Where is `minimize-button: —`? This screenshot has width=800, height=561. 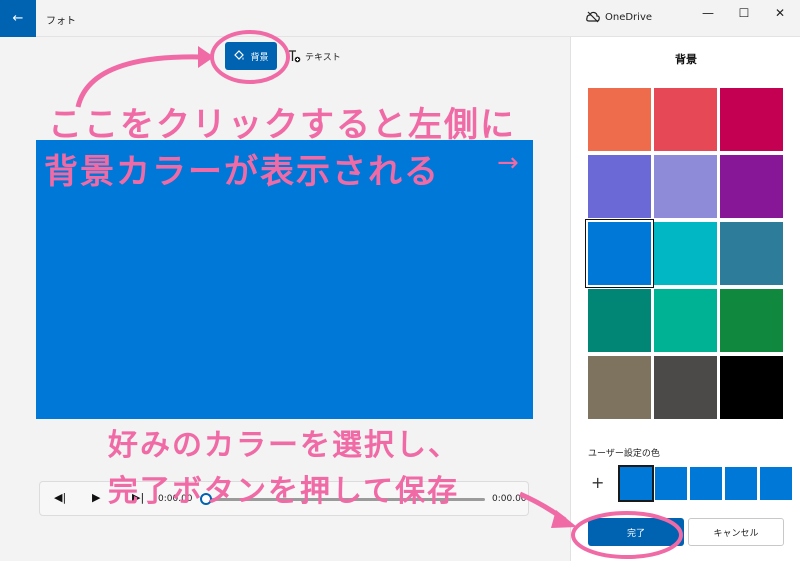 minimize-button: — is located at coordinates (708, 13).